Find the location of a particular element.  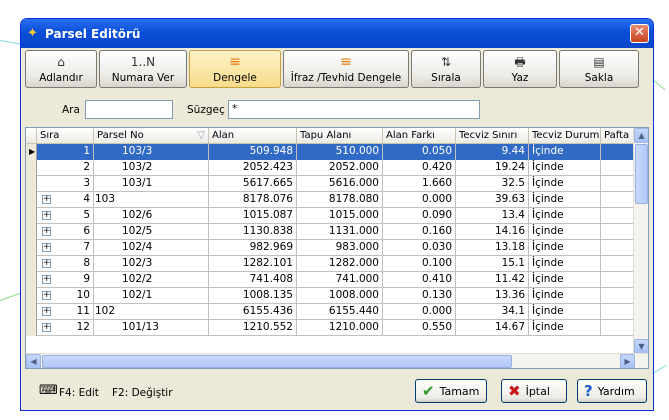

cell-parsel: 102/2 is located at coordinates (151, 280).